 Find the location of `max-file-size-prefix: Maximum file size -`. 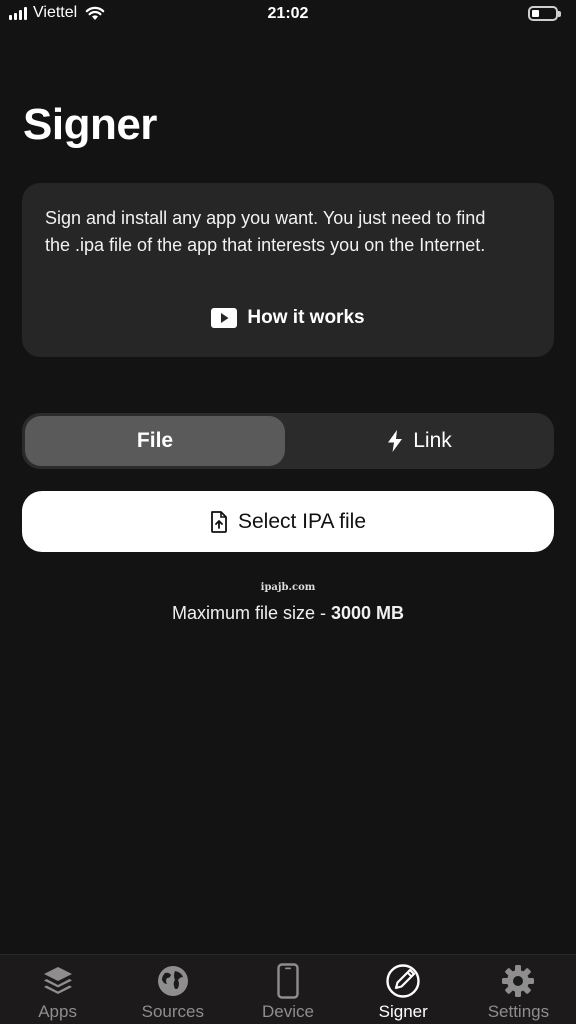

max-file-size-prefix: Maximum file size - is located at coordinates (251, 613).